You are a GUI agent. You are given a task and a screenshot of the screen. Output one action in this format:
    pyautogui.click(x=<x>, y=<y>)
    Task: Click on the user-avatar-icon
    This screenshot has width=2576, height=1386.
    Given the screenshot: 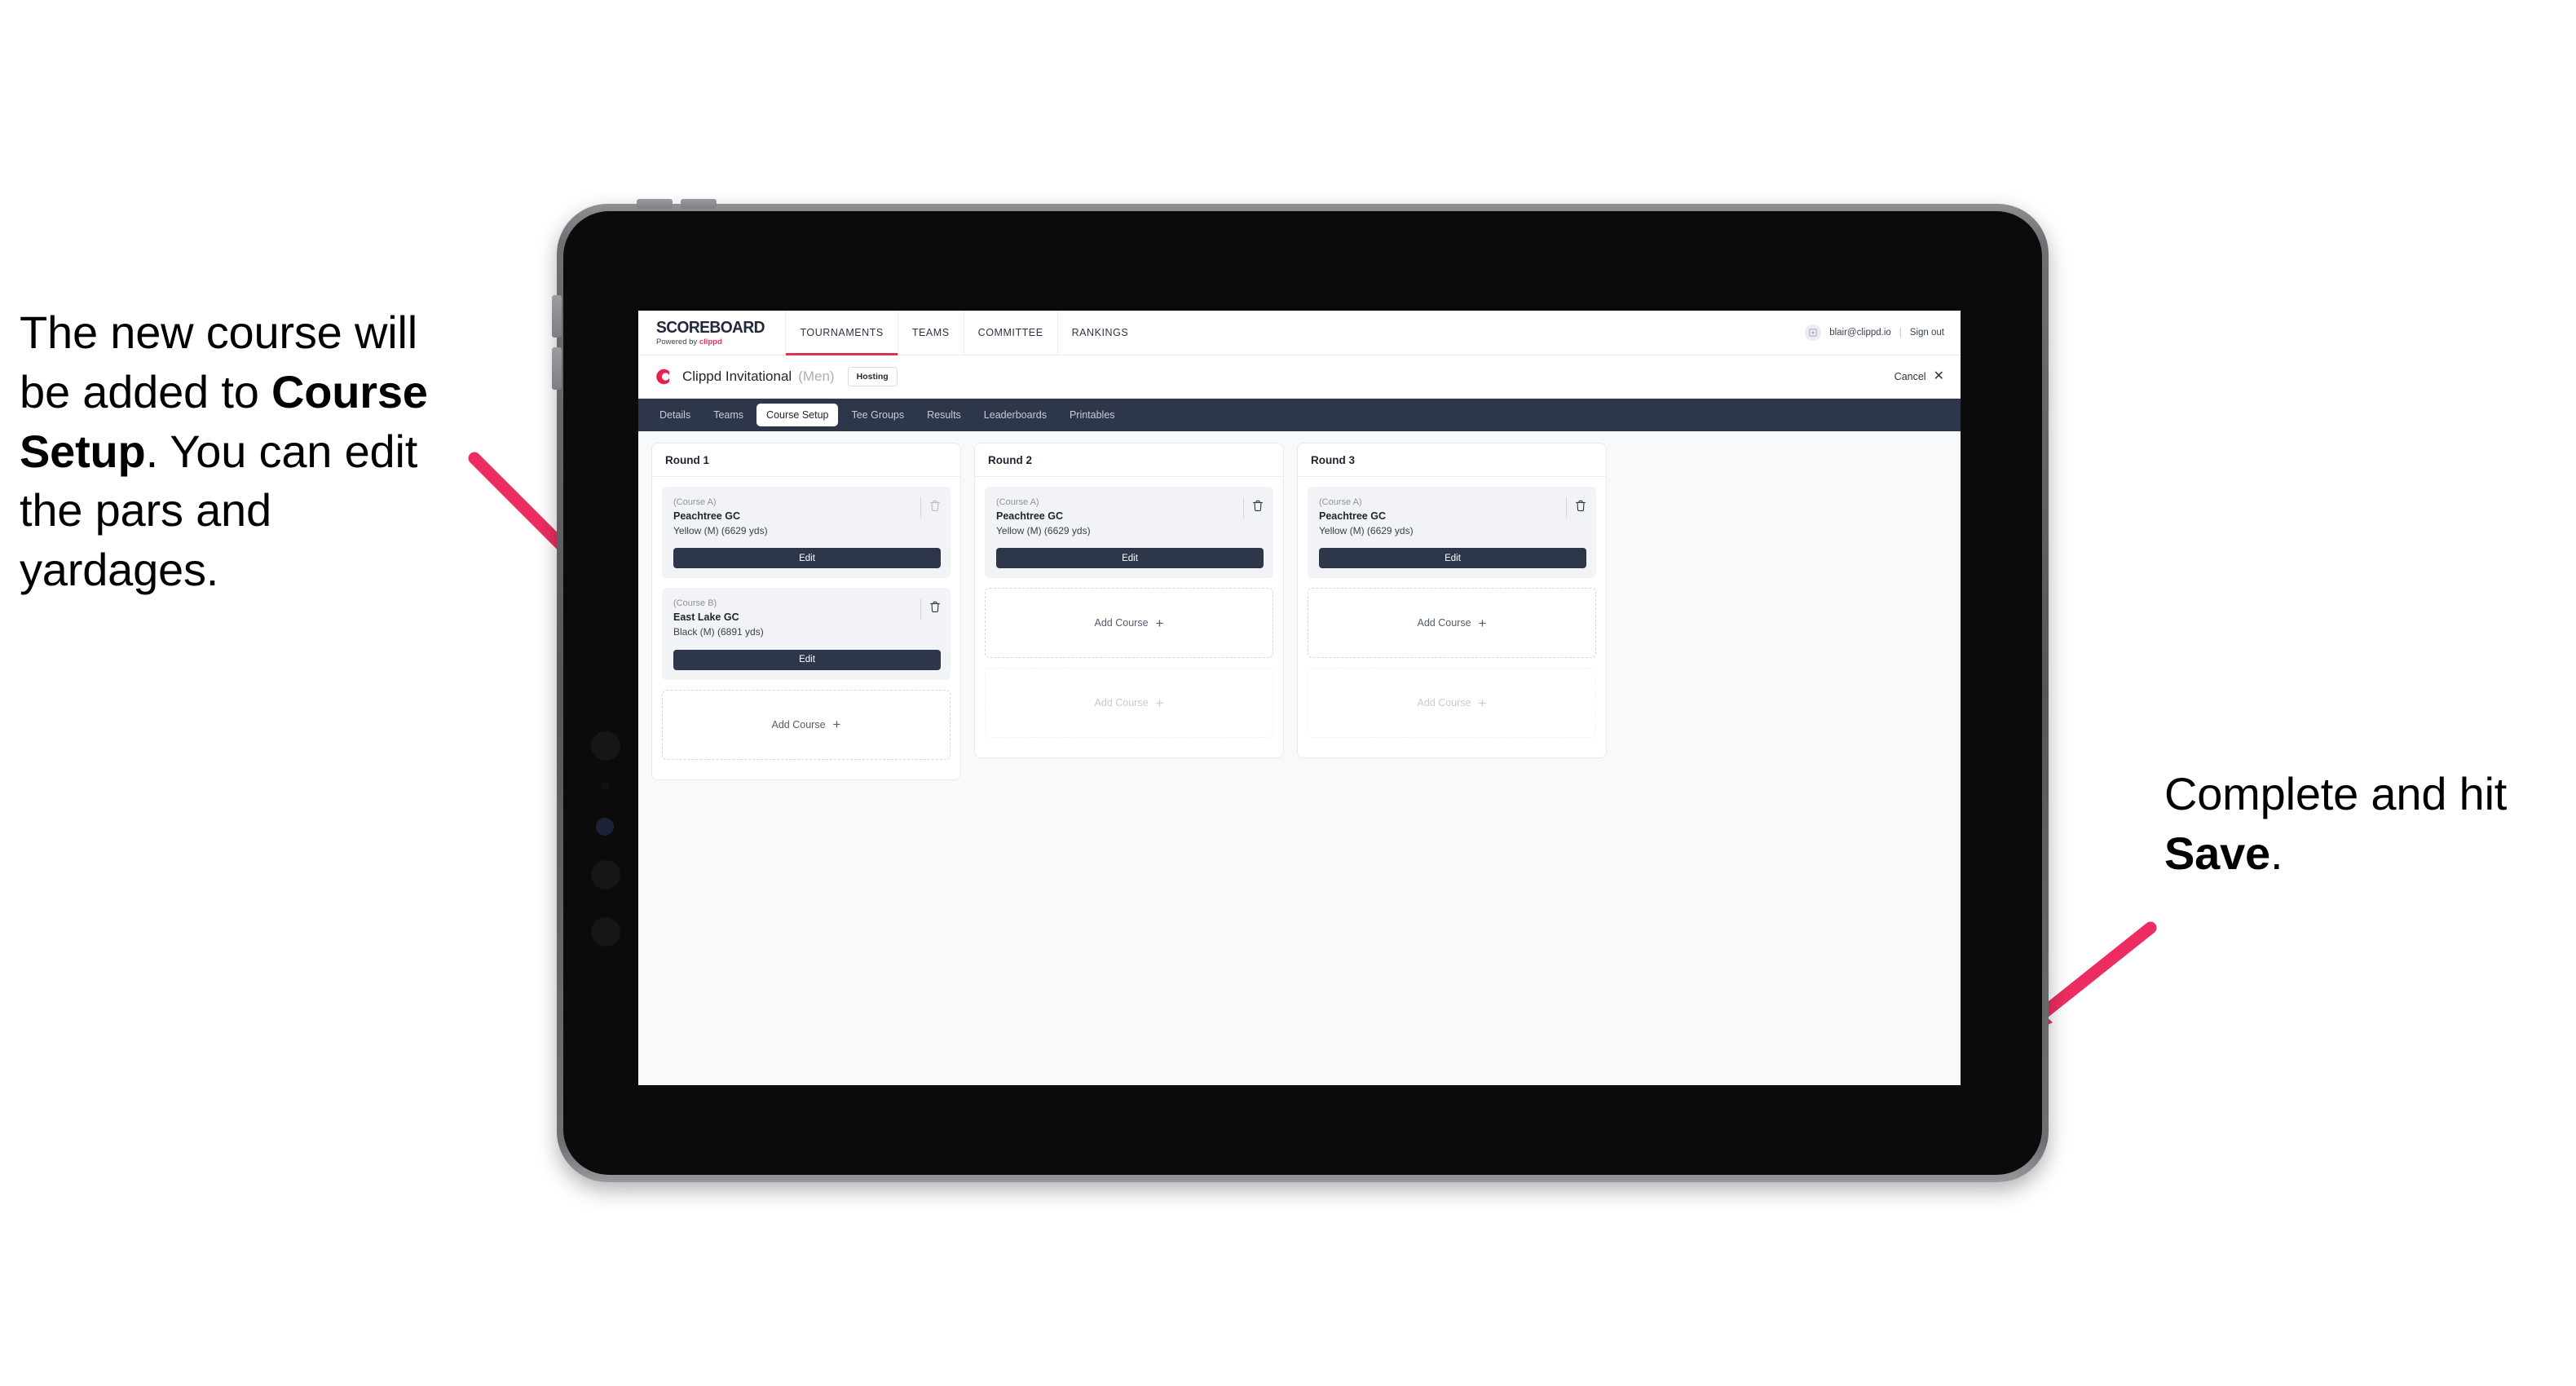 What is the action you would take?
    pyautogui.click(x=1813, y=332)
    